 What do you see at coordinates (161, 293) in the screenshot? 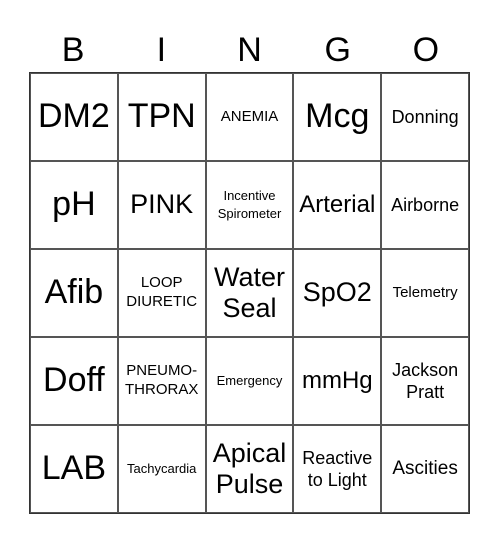
I see `bingo-cell: LOOP DIURETIC` at bounding box center [161, 293].